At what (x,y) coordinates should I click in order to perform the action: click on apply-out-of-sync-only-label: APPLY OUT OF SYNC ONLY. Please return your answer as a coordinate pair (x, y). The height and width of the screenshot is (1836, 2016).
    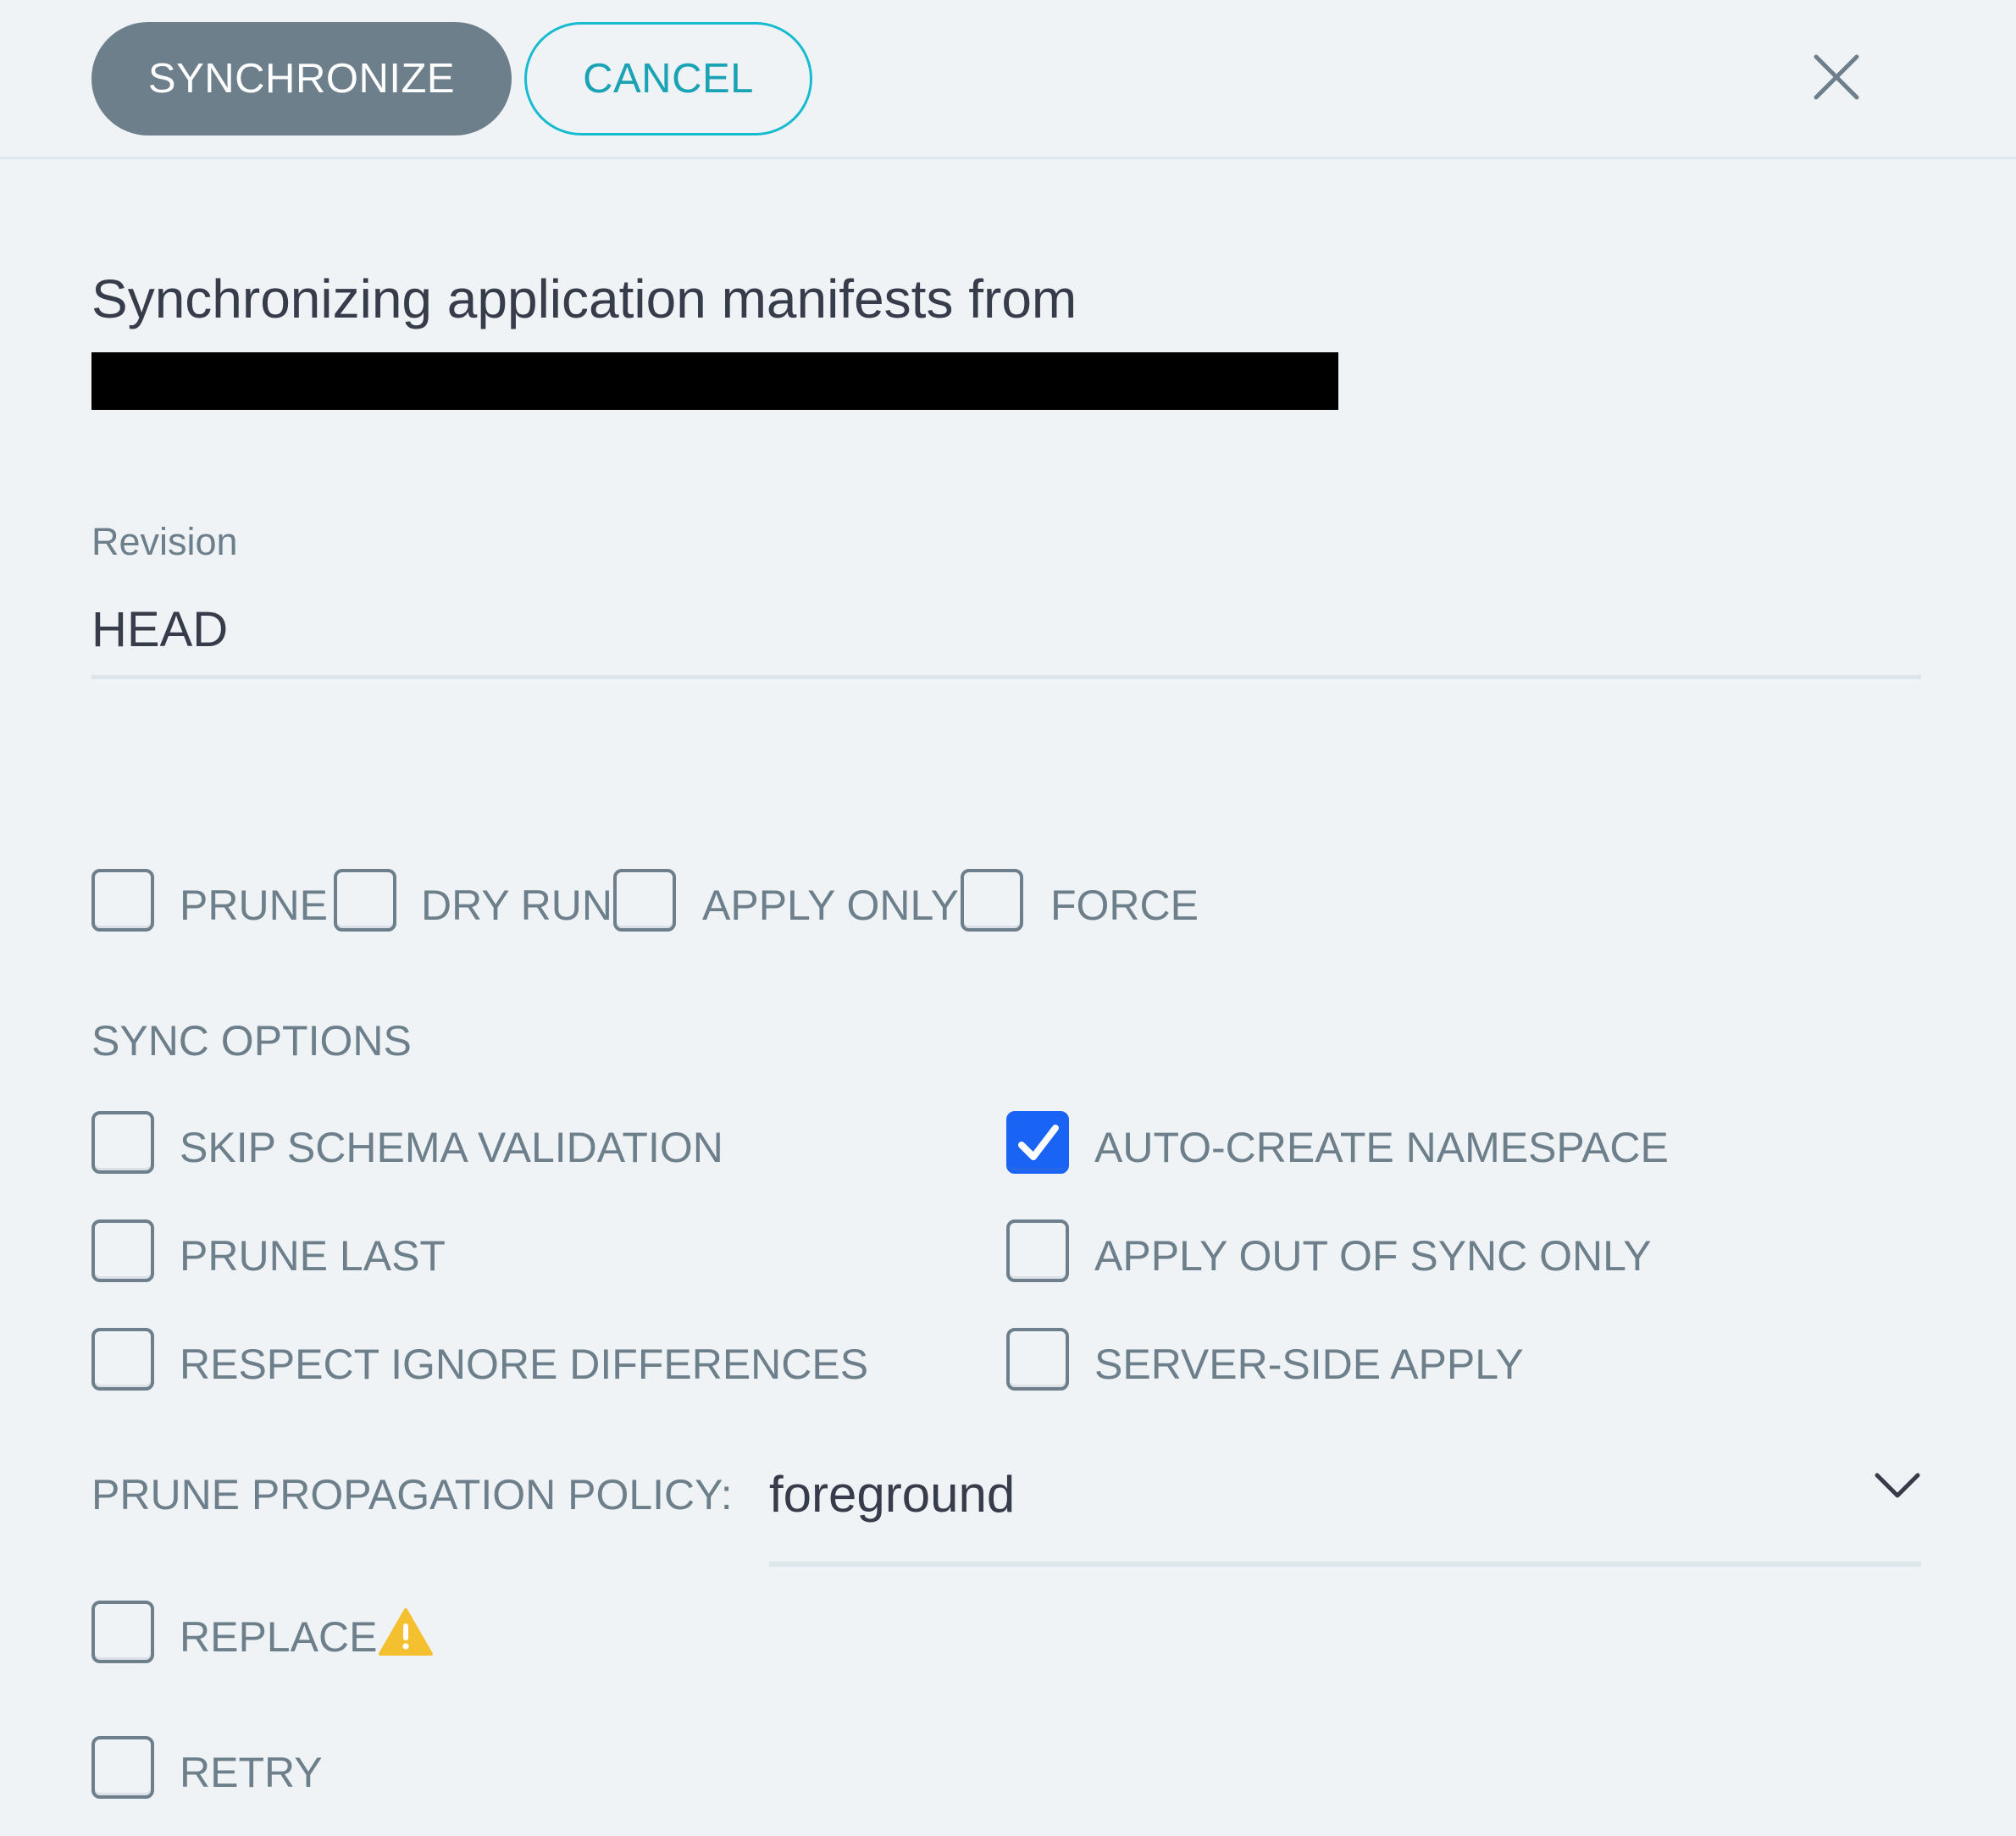
    Looking at the image, I should click on (1373, 1256).